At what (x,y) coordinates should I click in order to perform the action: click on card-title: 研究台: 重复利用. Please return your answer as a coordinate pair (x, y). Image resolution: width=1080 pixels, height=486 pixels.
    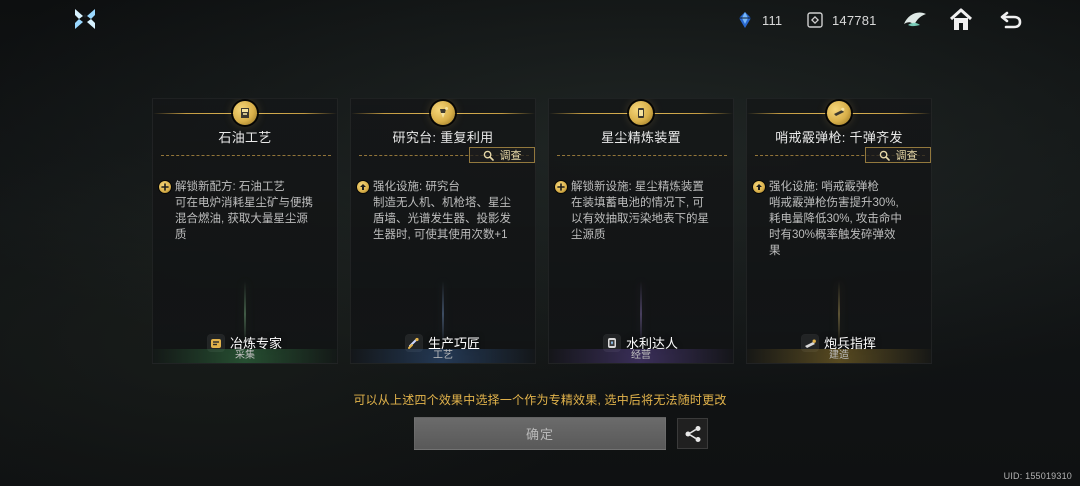
    Looking at the image, I should click on (443, 137).